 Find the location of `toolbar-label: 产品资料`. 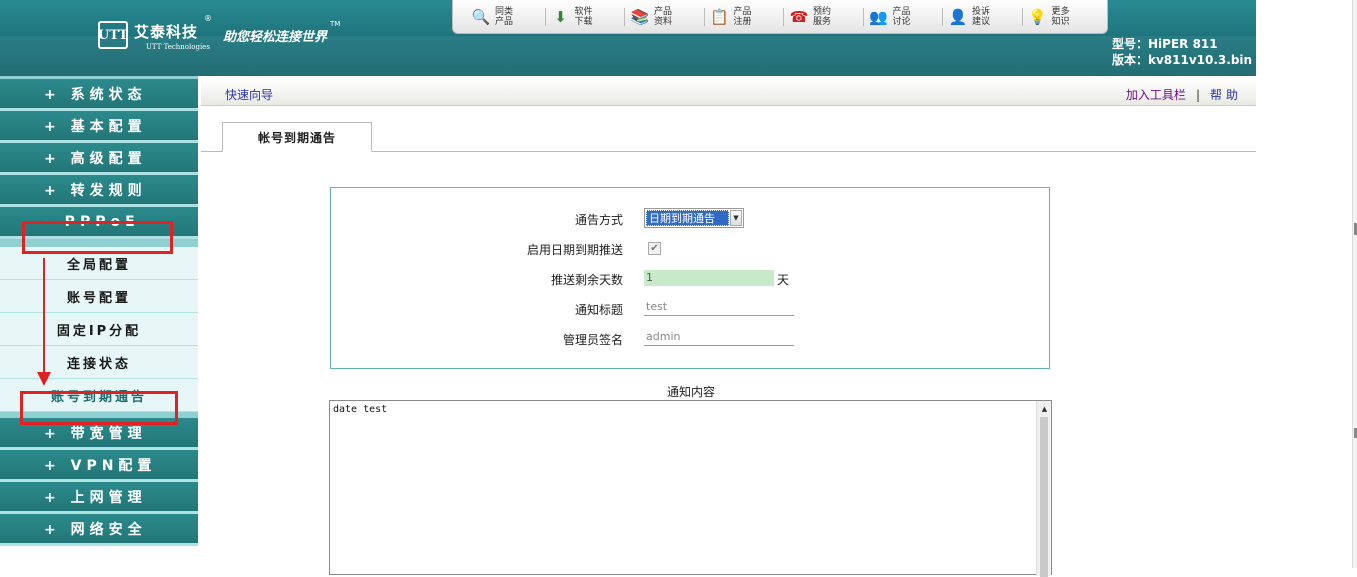

toolbar-label: 产品资料 is located at coordinates (663, 16).